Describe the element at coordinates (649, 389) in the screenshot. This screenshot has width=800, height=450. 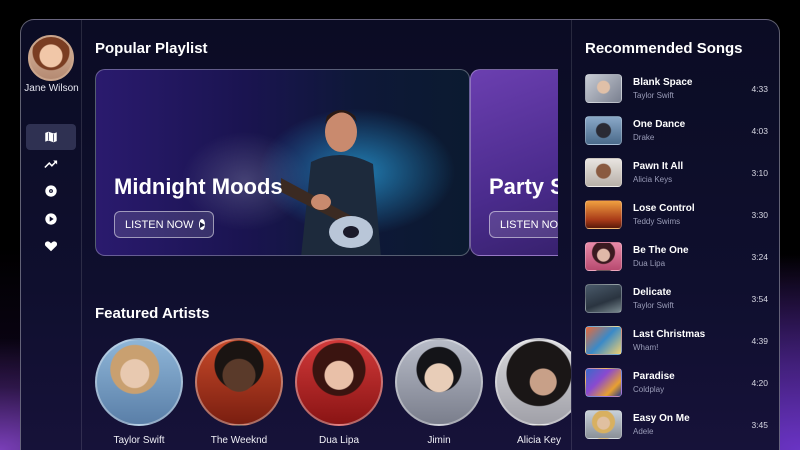
I see `song-artist: Coldplay` at that location.